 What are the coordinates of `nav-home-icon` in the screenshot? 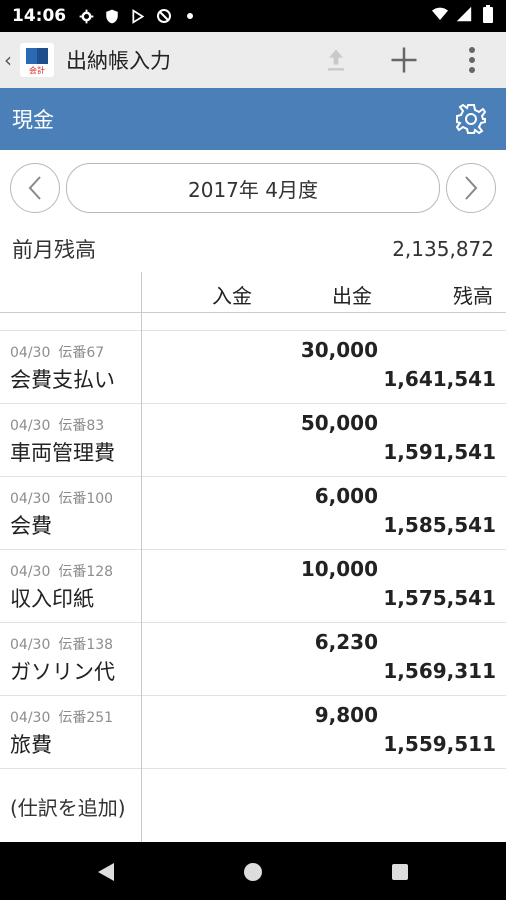 It's located at (253, 872).